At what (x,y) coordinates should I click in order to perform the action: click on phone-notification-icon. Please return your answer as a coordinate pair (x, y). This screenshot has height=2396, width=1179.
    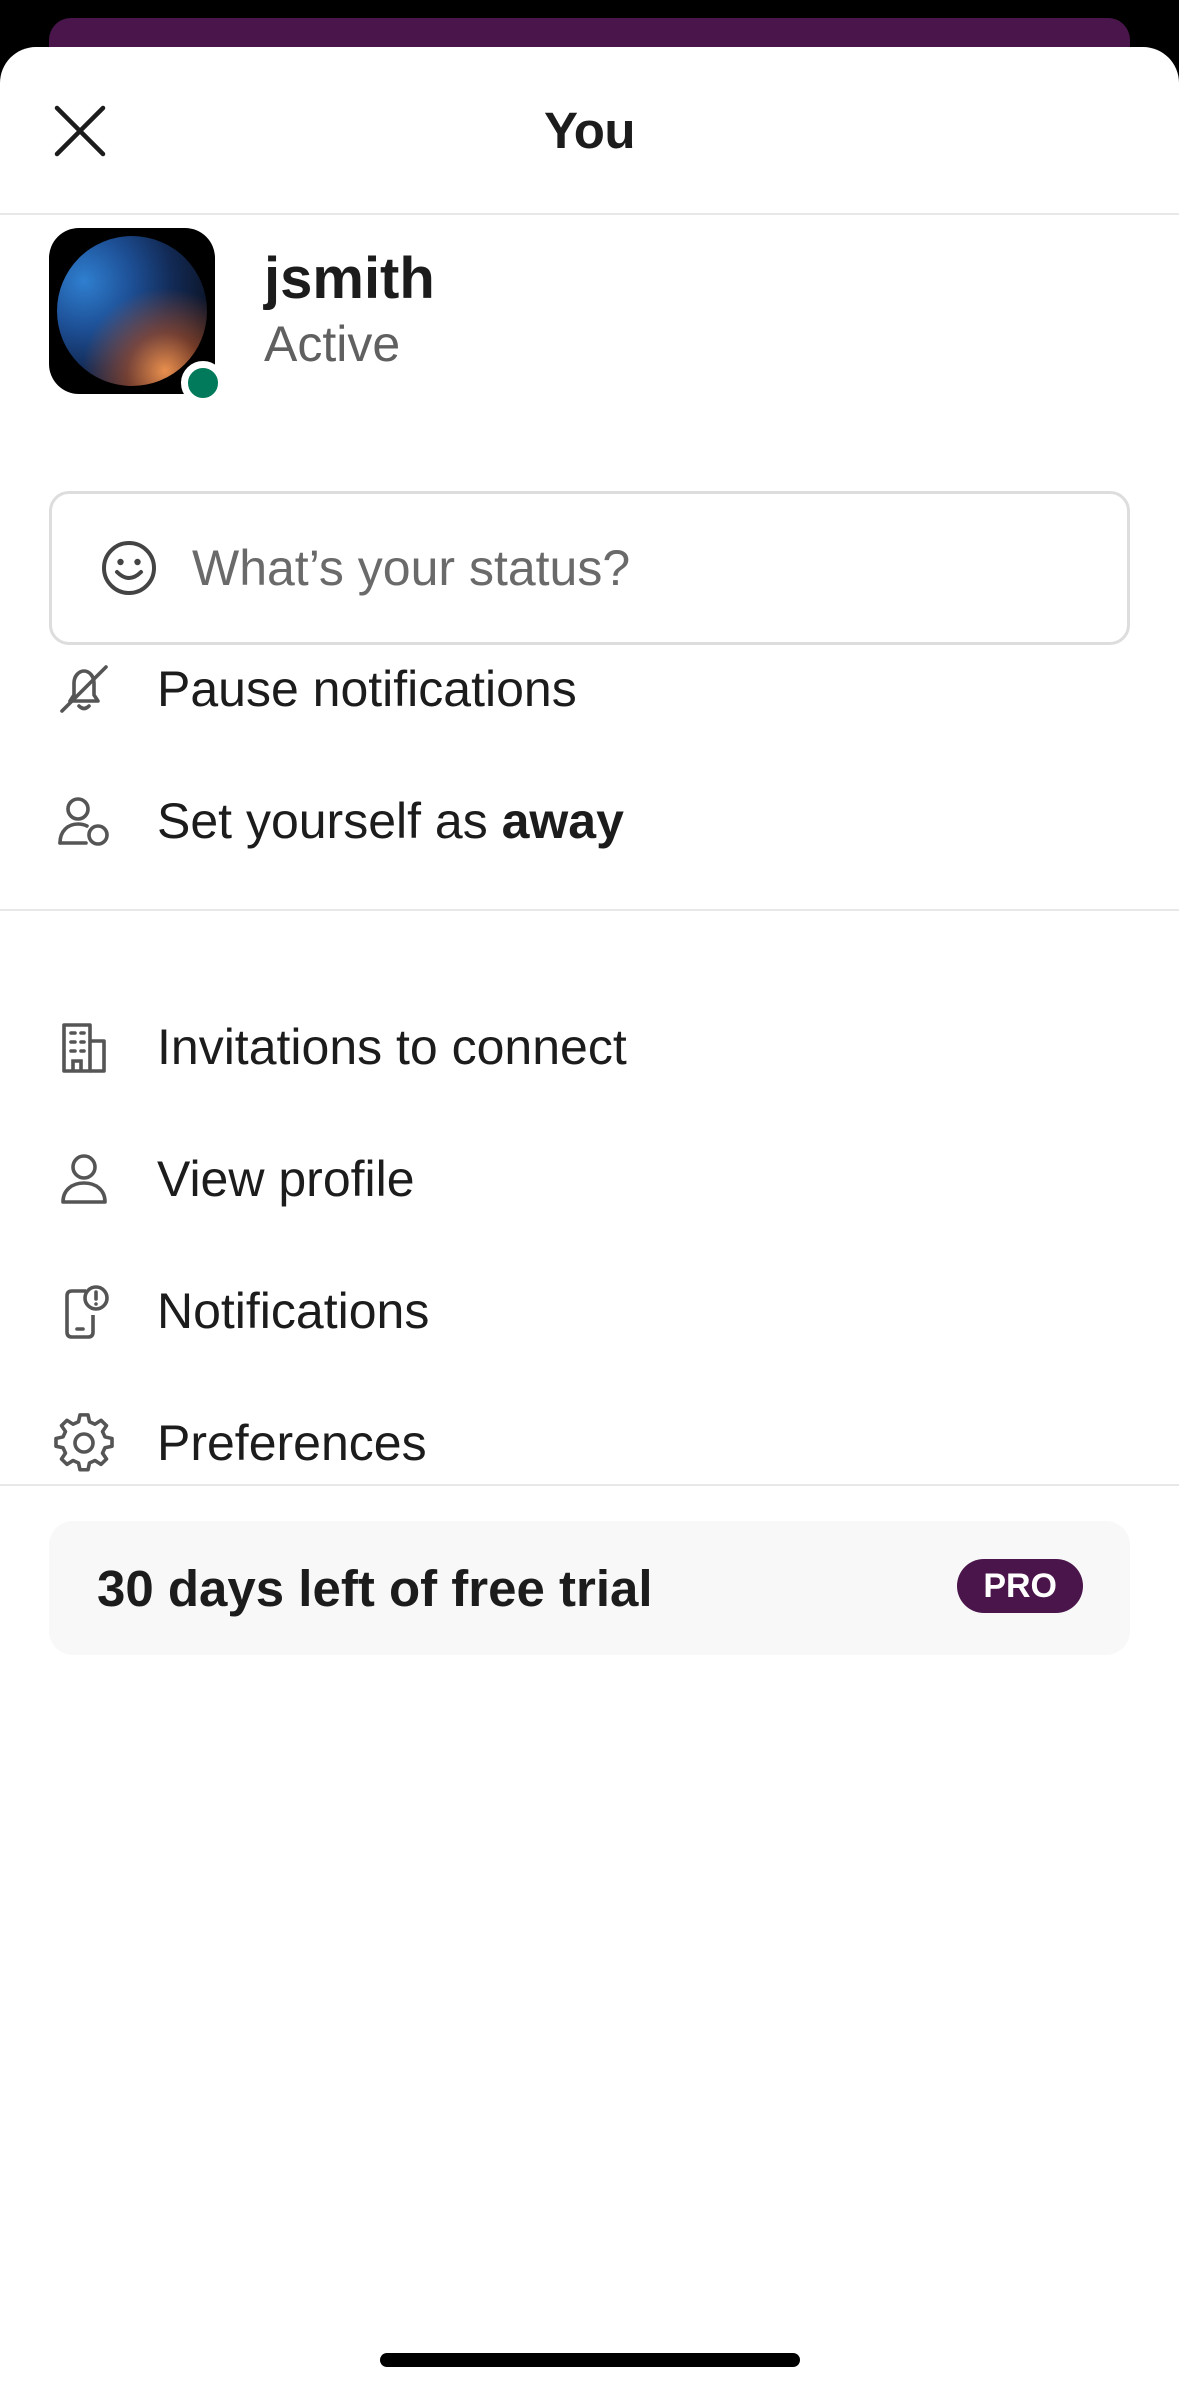
    Looking at the image, I should click on (84, 1311).